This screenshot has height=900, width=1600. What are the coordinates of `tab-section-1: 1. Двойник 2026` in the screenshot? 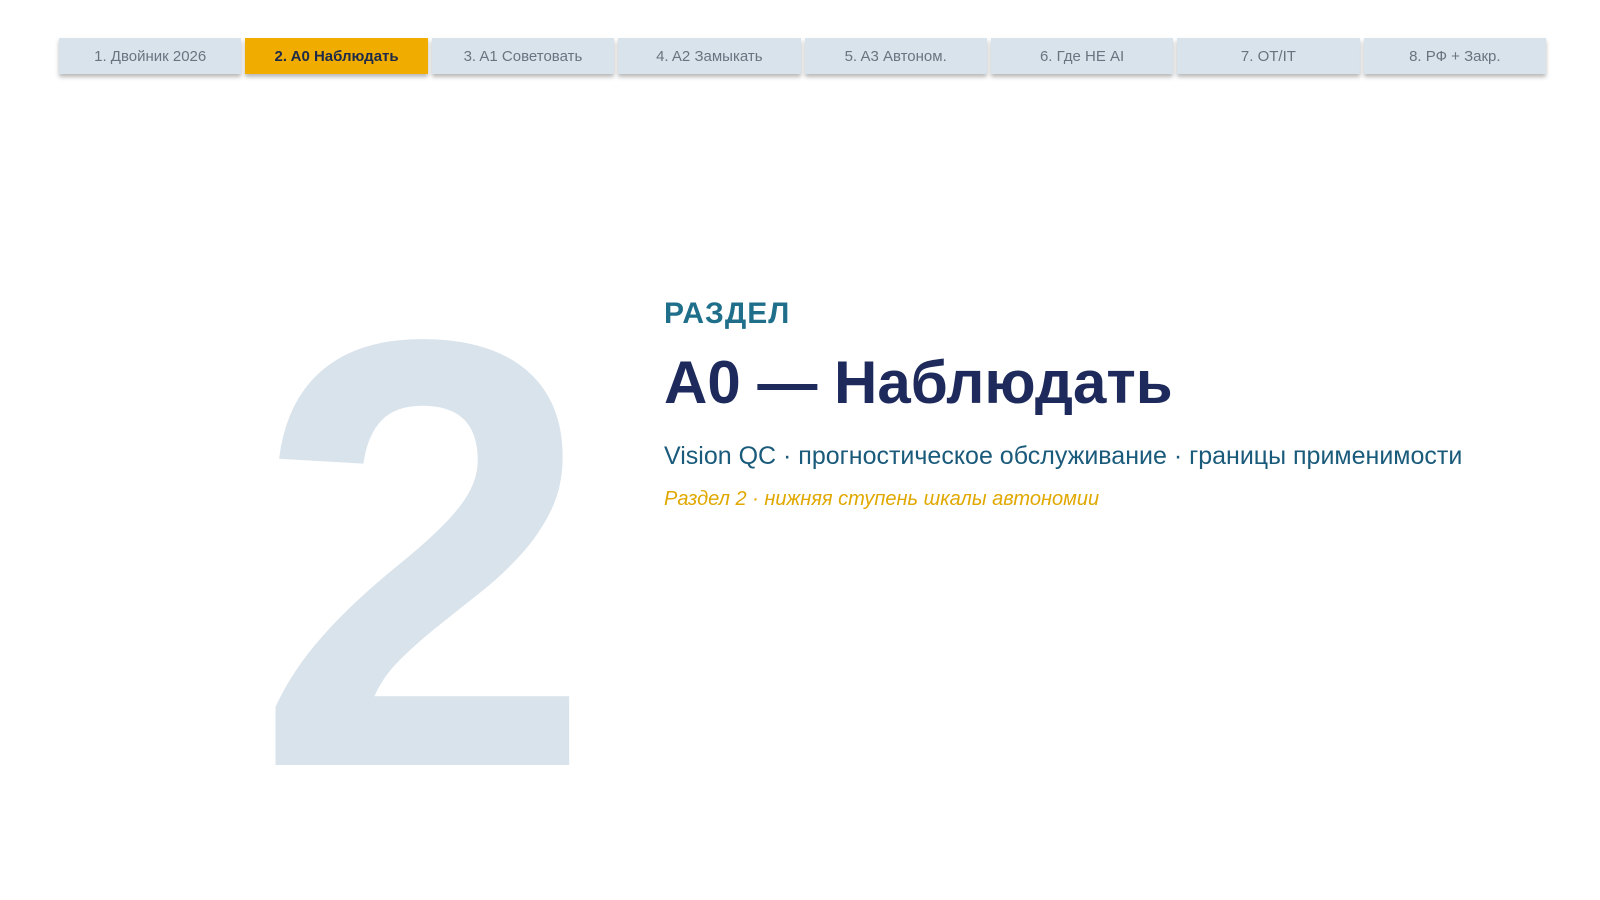 It's located at (150, 56).